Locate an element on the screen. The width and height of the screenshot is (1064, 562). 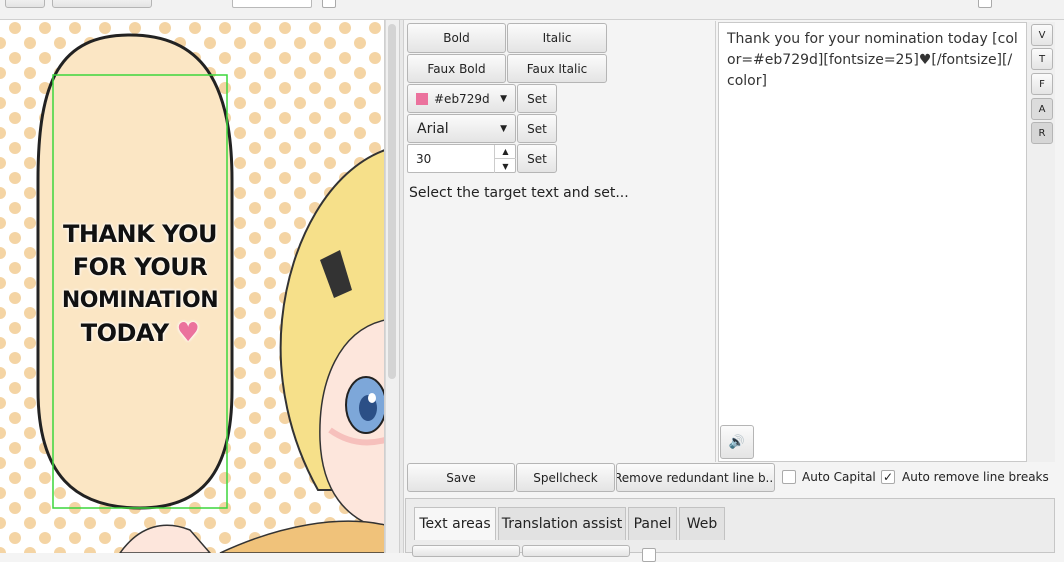
tab-panel: Panel is located at coordinates (652, 523).